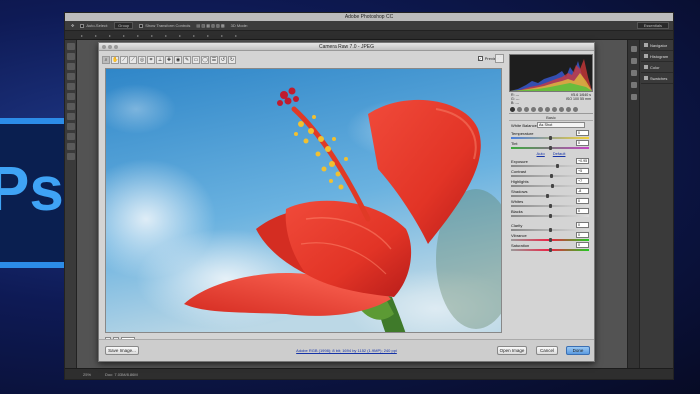 This screenshot has width=700, height=394. I want to click on slider-highlights: Highlights +7, so click(551, 183).